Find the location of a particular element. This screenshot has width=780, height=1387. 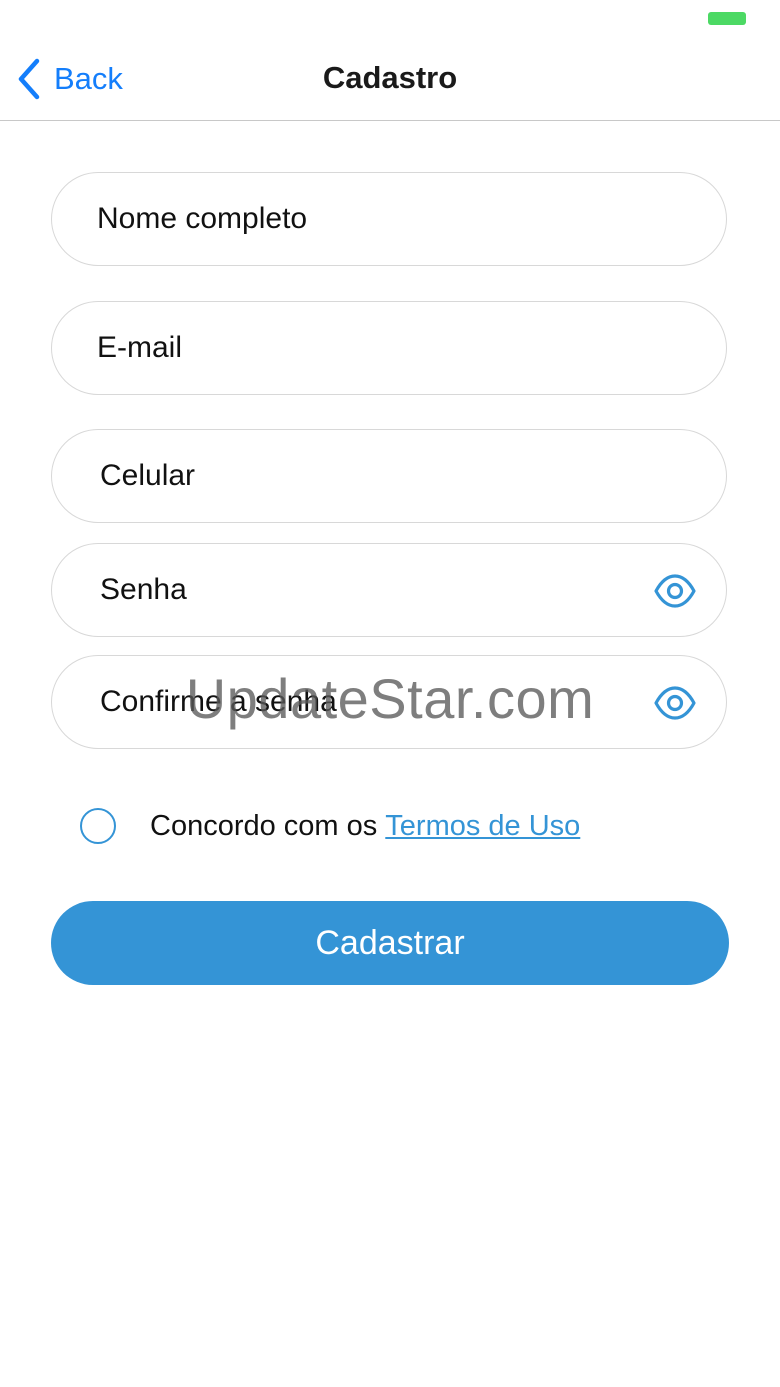

terms-text: Concordo com os is located at coordinates (264, 825).